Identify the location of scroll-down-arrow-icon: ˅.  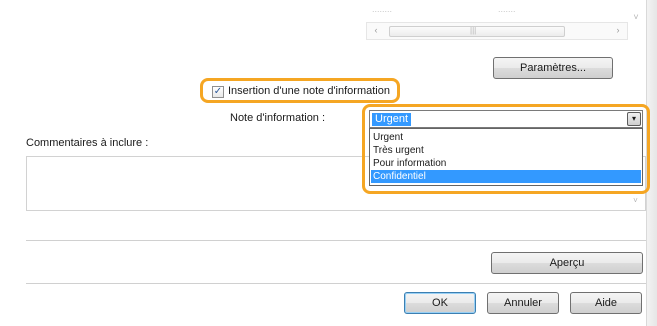
(636, 17).